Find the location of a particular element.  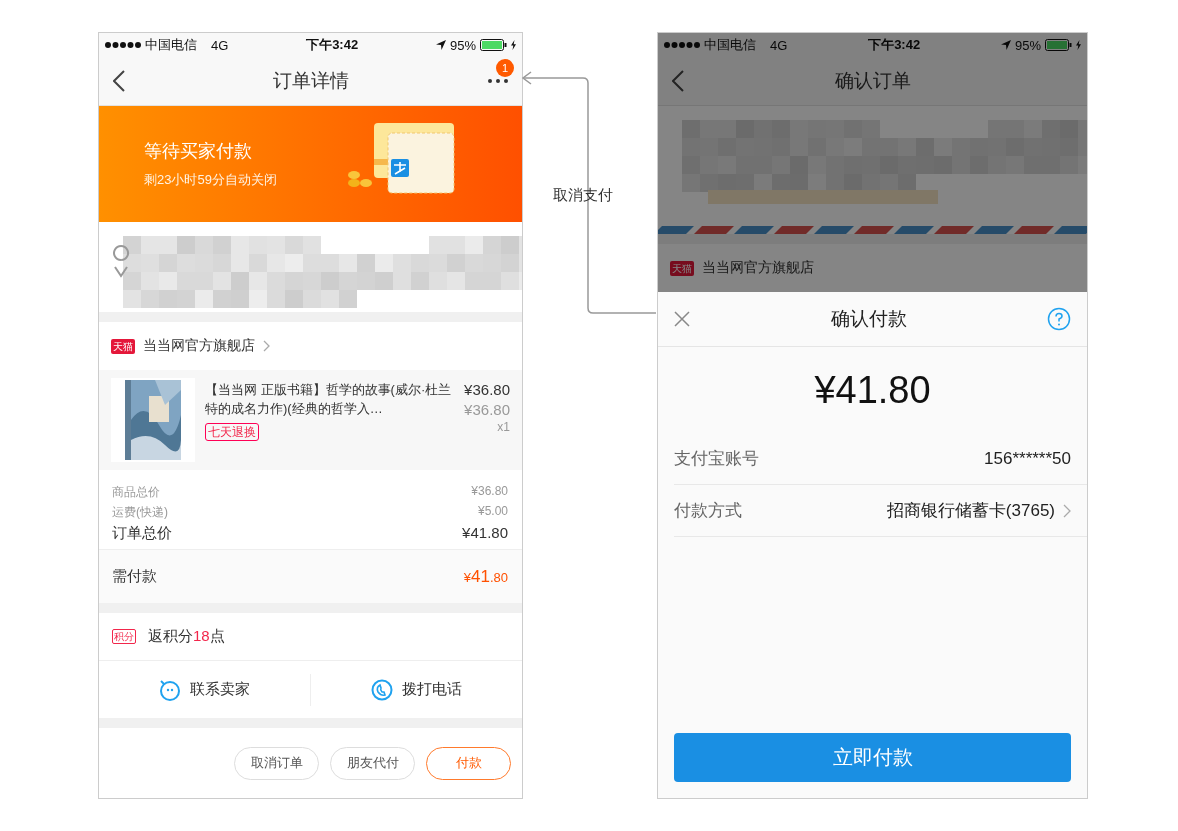

help-icon is located at coordinates (1059, 319).